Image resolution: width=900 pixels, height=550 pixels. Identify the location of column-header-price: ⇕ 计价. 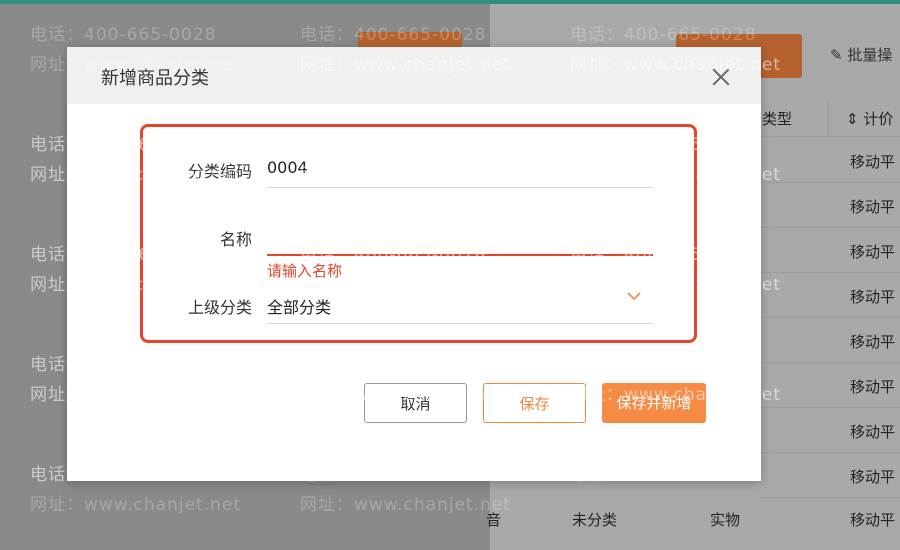
(870, 119).